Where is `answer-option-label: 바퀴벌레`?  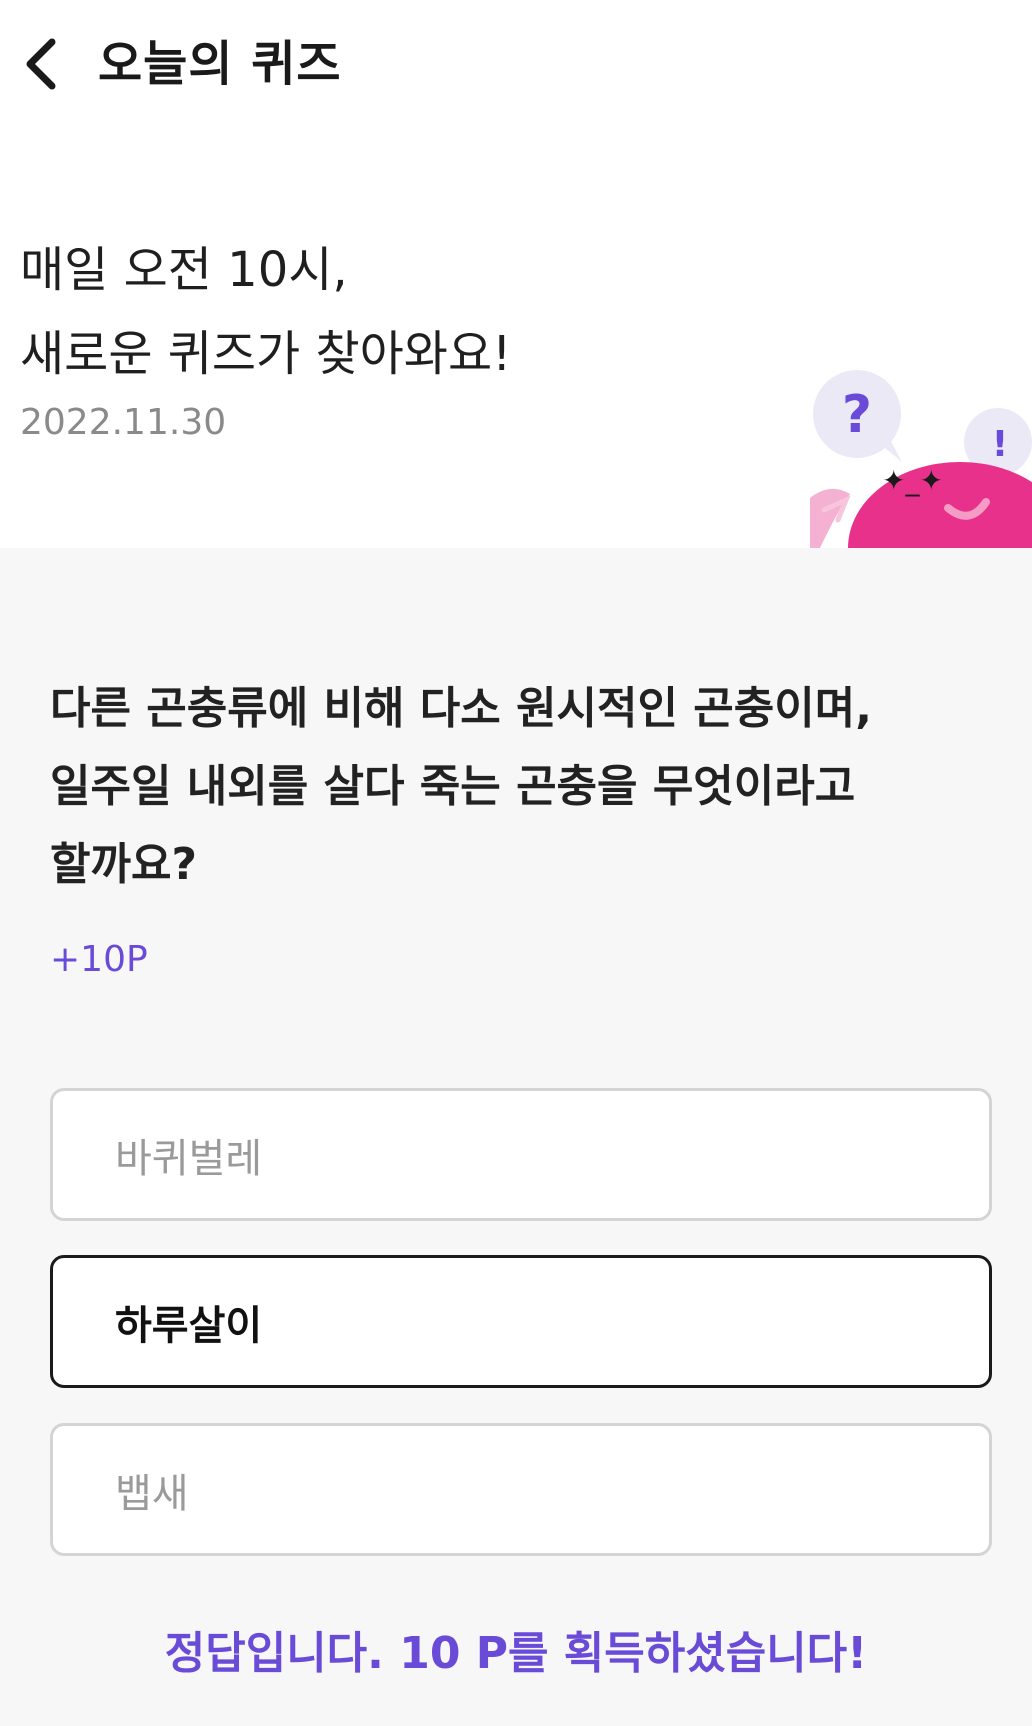 answer-option-label: 바퀴벌레 is located at coordinates (189, 1158).